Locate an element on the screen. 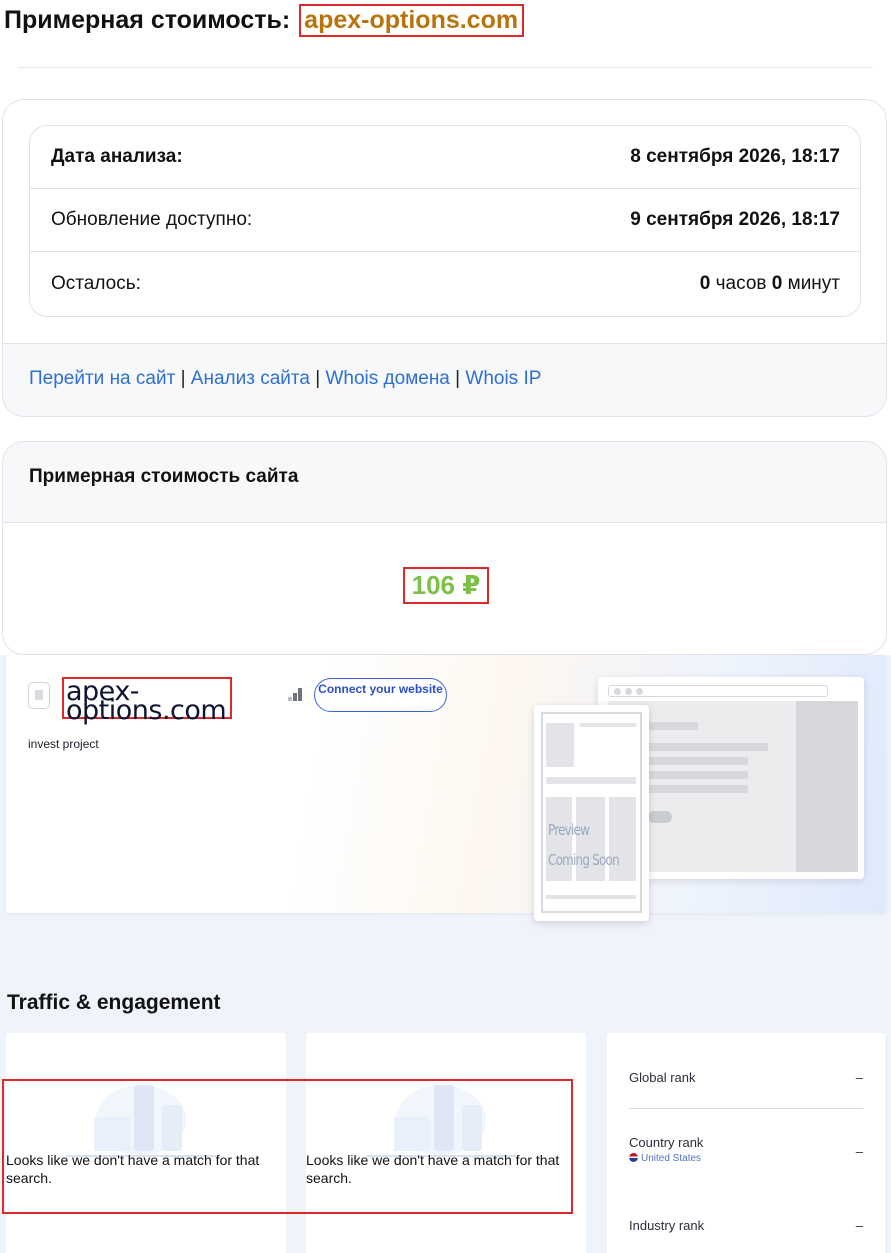 The image size is (891, 1253). site-description: invest project is located at coordinates (63, 744).